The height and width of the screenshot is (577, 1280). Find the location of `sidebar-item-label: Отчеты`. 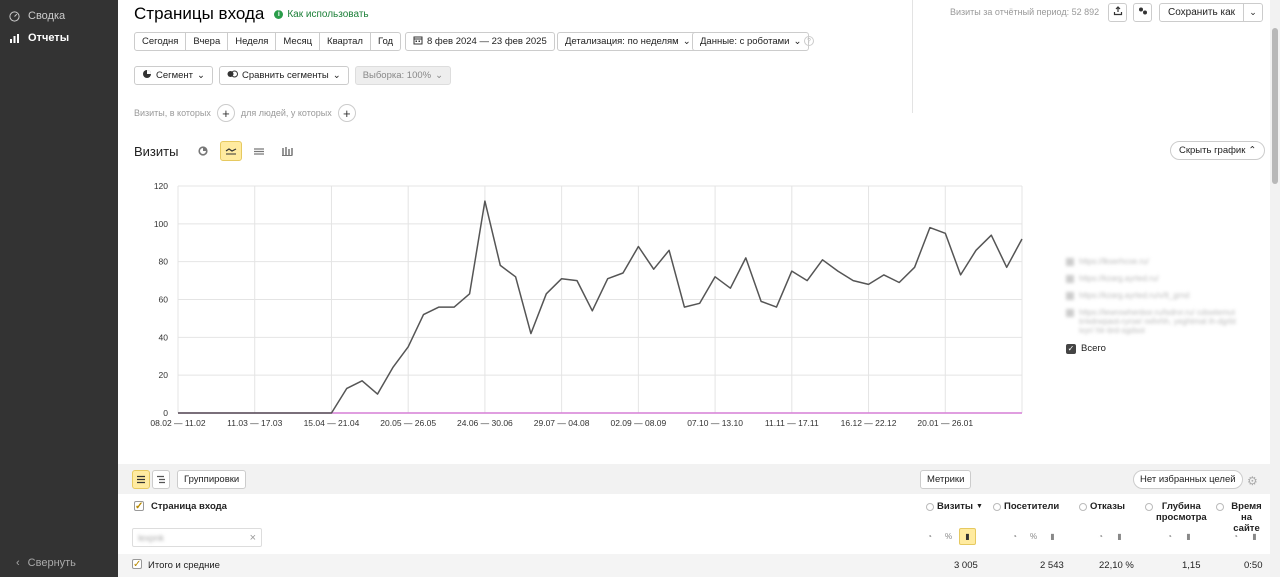

sidebar-item-label: Отчеты is located at coordinates (49, 38).